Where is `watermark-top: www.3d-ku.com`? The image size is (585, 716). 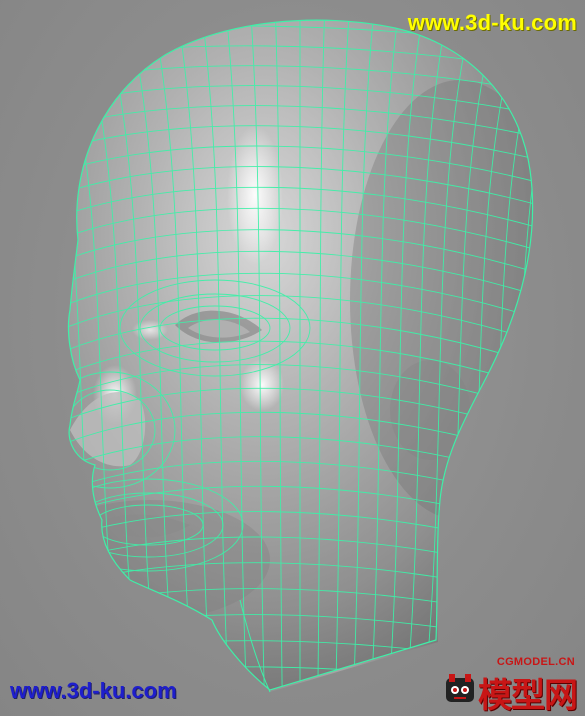 watermark-top: www.3d-ku.com is located at coordinates (492, 22).